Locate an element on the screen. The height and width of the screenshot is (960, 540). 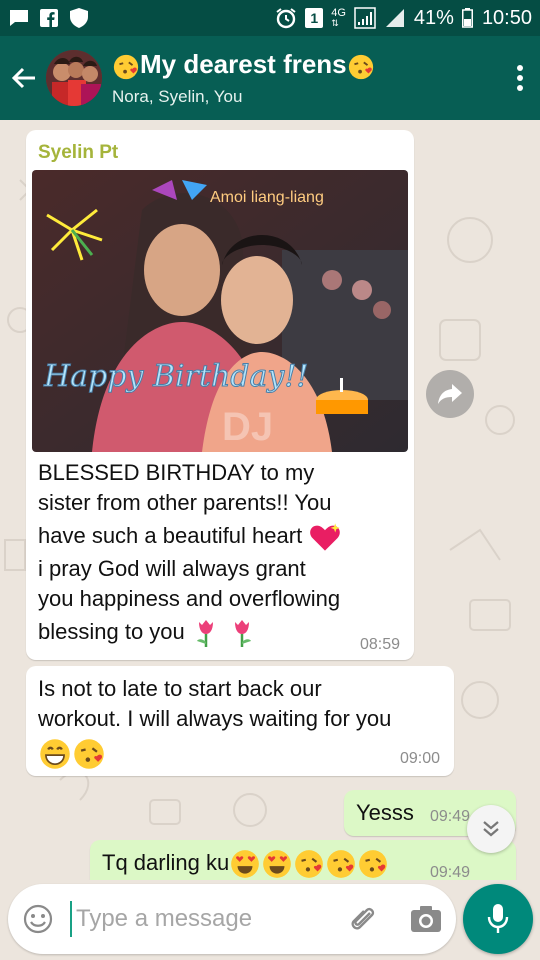
status-bar-left is located at coordinates (49, 18).